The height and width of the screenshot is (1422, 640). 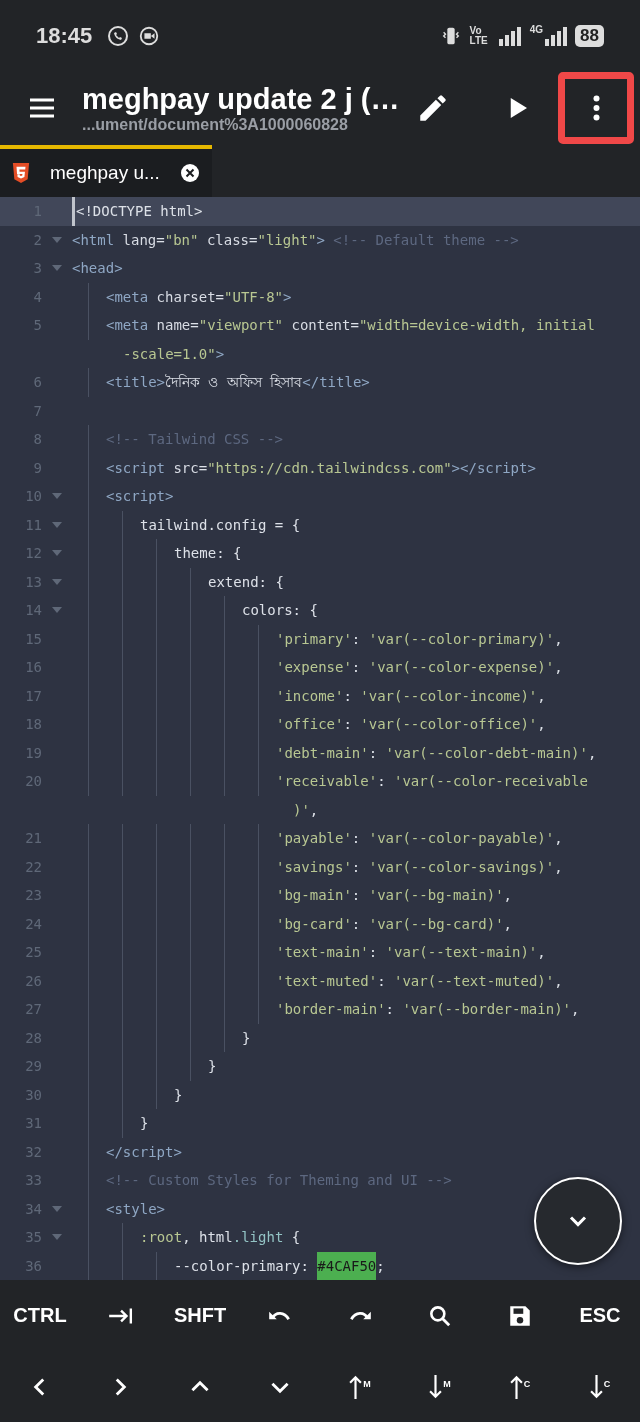 What do you see at coordinates (436, 1386) in the screenshot?
I see `down-arrow-icon` at bounding box center [436, 1386].